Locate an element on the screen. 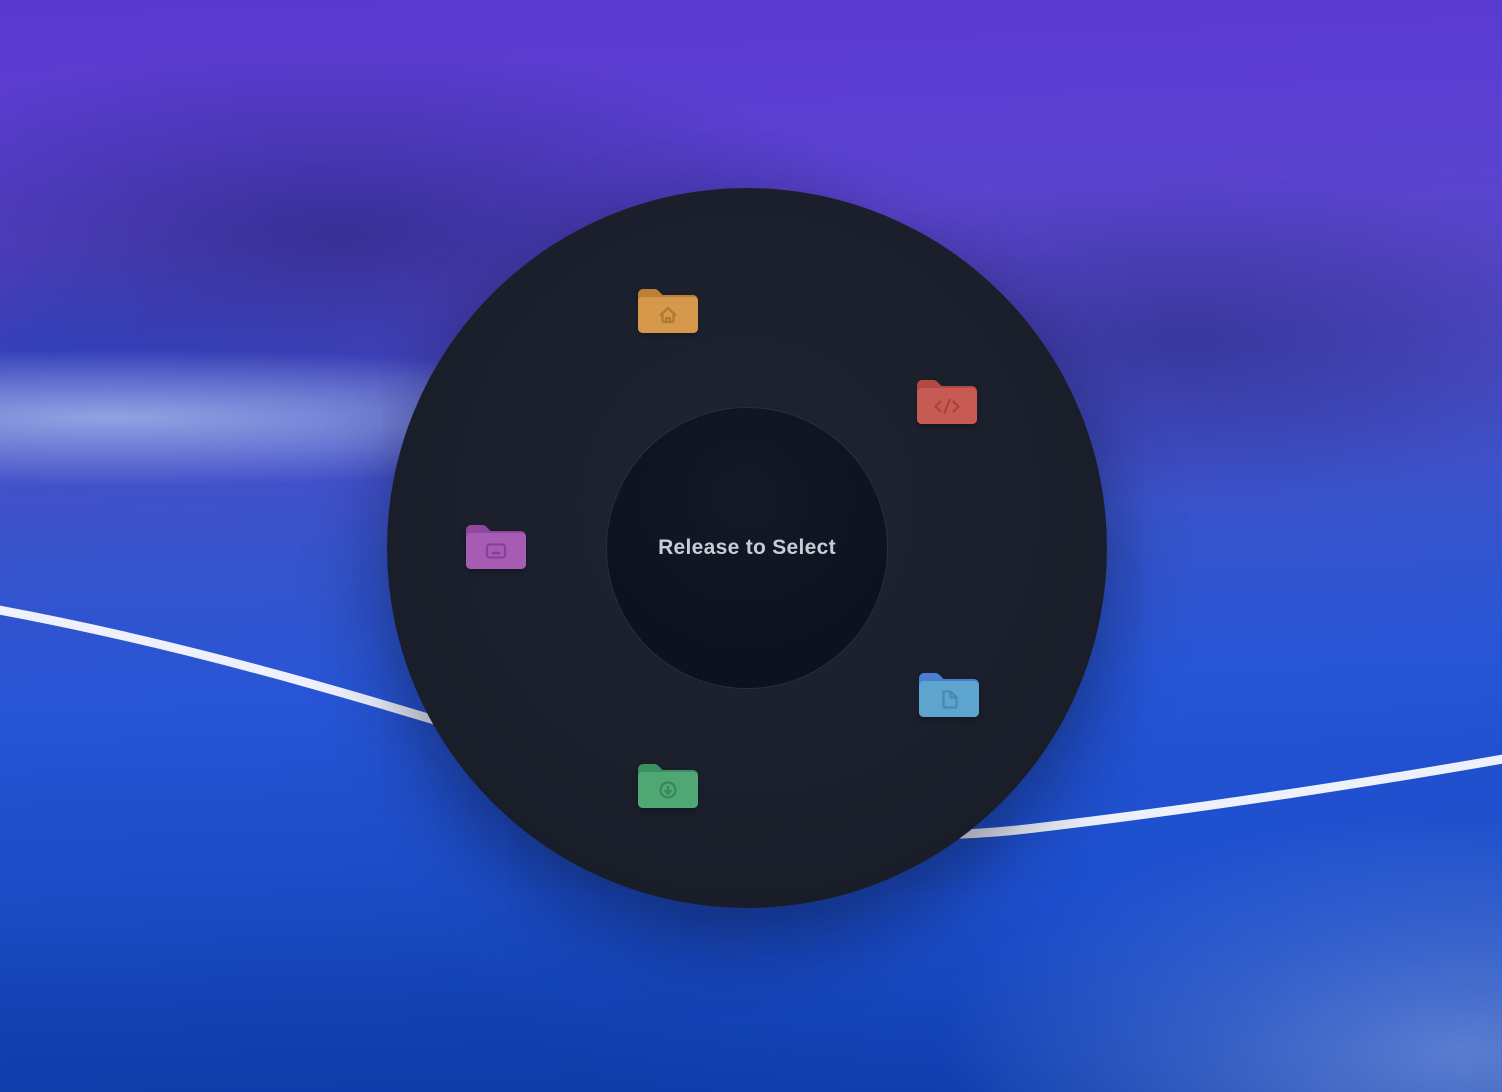  release-target-hub: Release to Select is located at coordinates (747, 548).